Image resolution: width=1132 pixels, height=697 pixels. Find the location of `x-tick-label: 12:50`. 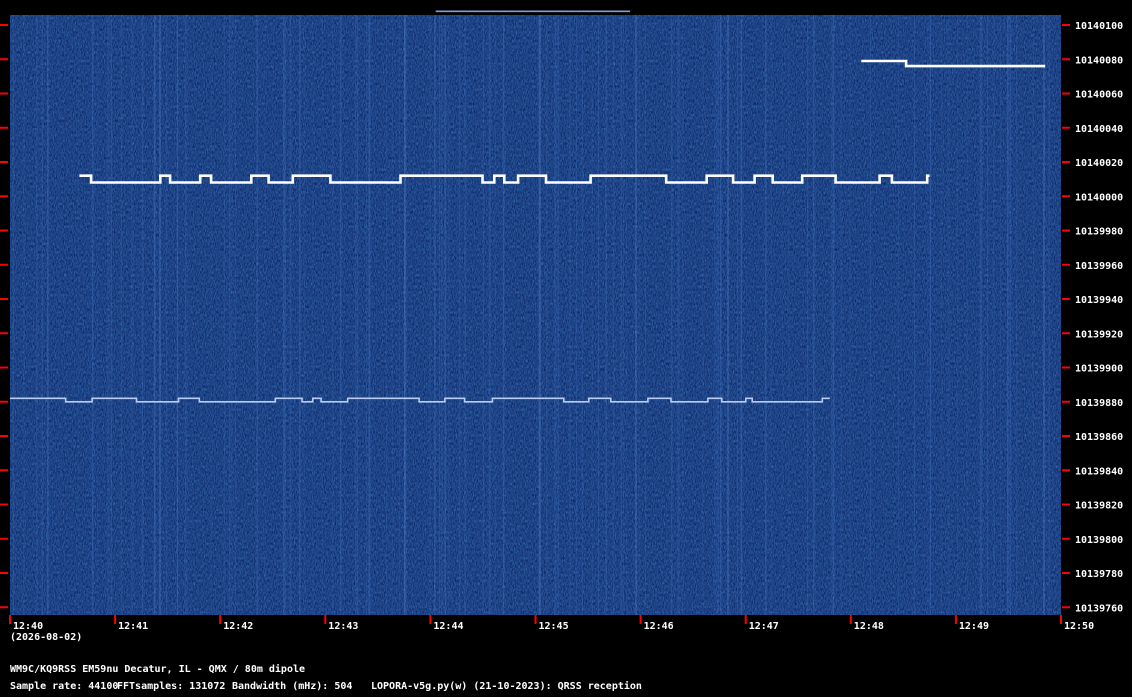

x-tick-label: 12:50 is located at coordinates (1079, 626).